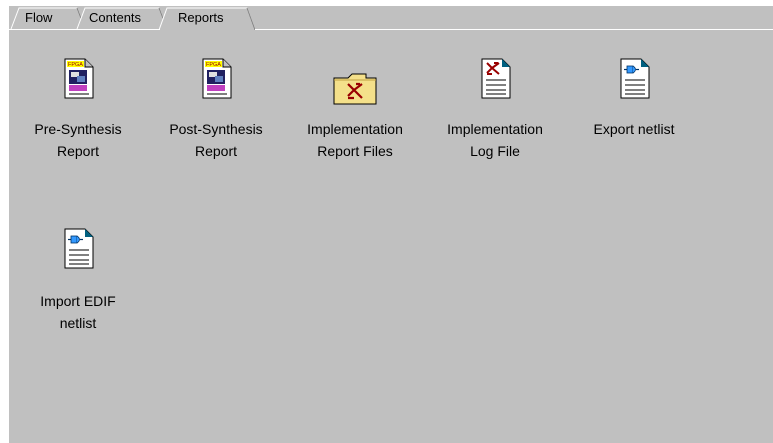 This screenshot has height=443, width=773. I want to click on impl-log-file-label-line2: Log File, so click(495, 151).